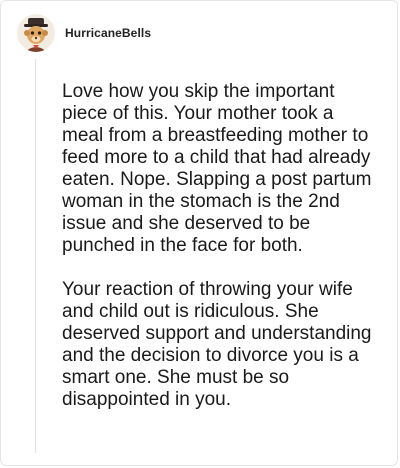 Image resolution: width=400 pixels, height=468 pixels. What do you see at coordinates (35, 256) in the screenshot?
I see `thread-line` at bounding box center [35, 256].